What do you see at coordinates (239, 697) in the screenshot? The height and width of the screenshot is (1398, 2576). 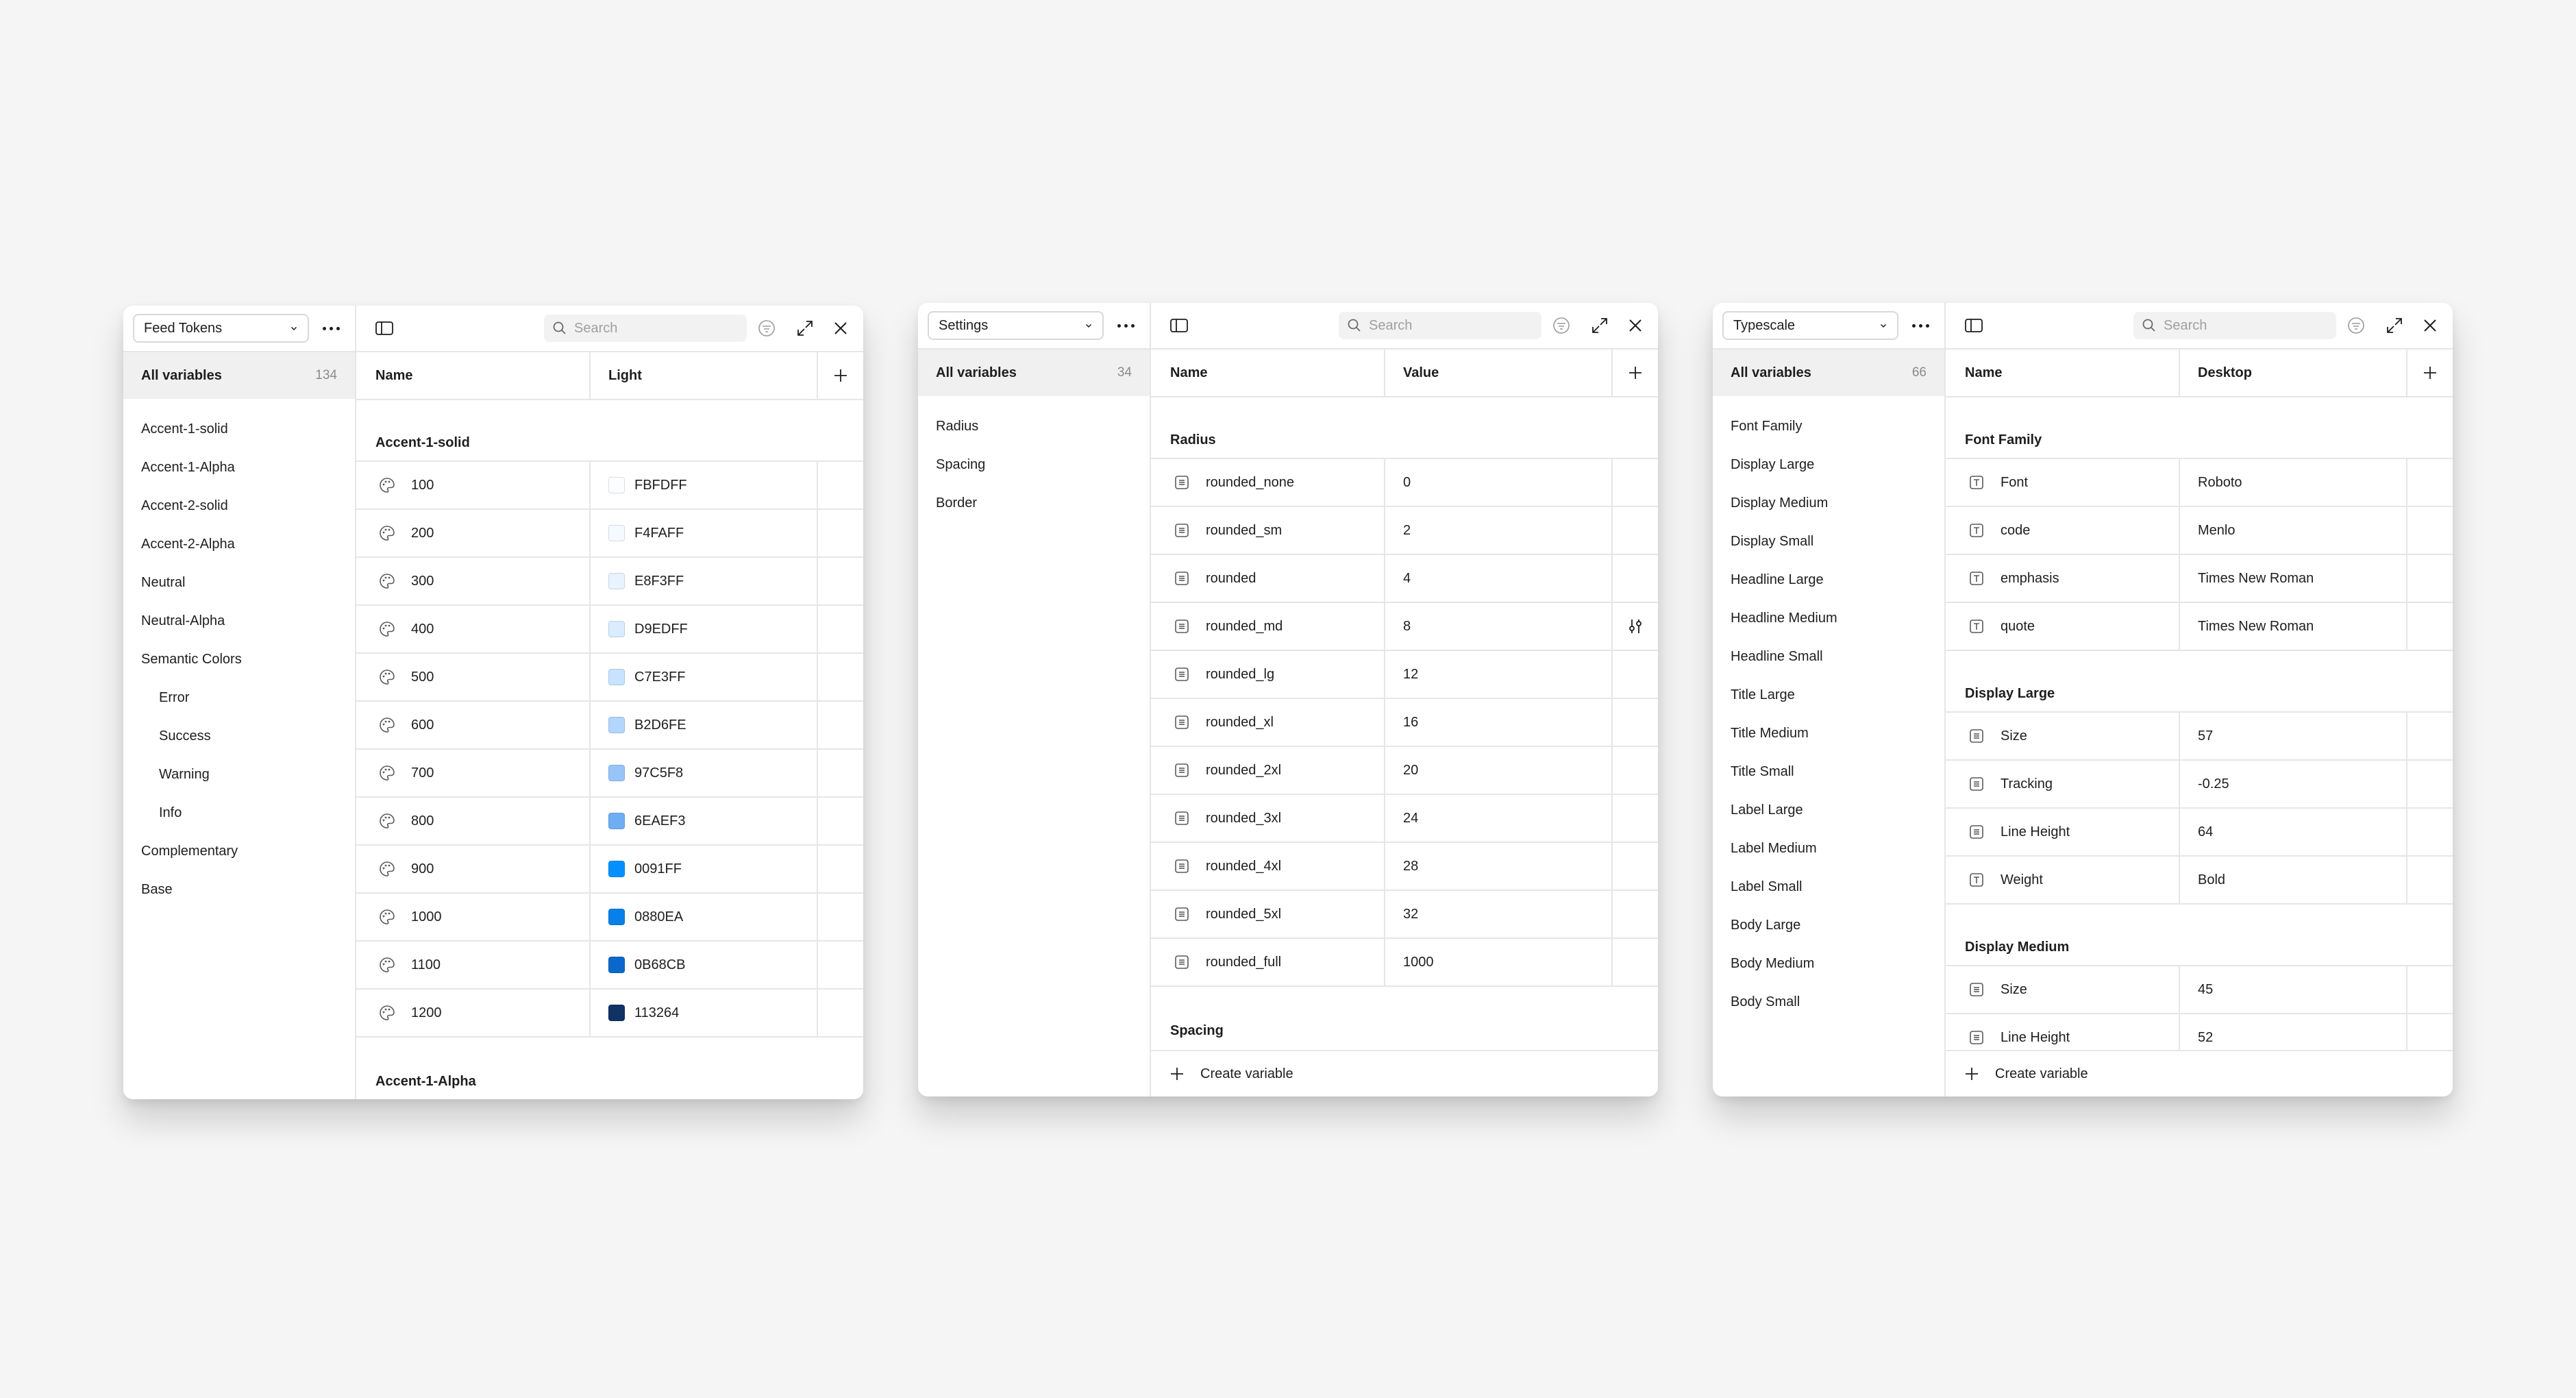 I see `group-item: Error` at bounding box center [239, 697].